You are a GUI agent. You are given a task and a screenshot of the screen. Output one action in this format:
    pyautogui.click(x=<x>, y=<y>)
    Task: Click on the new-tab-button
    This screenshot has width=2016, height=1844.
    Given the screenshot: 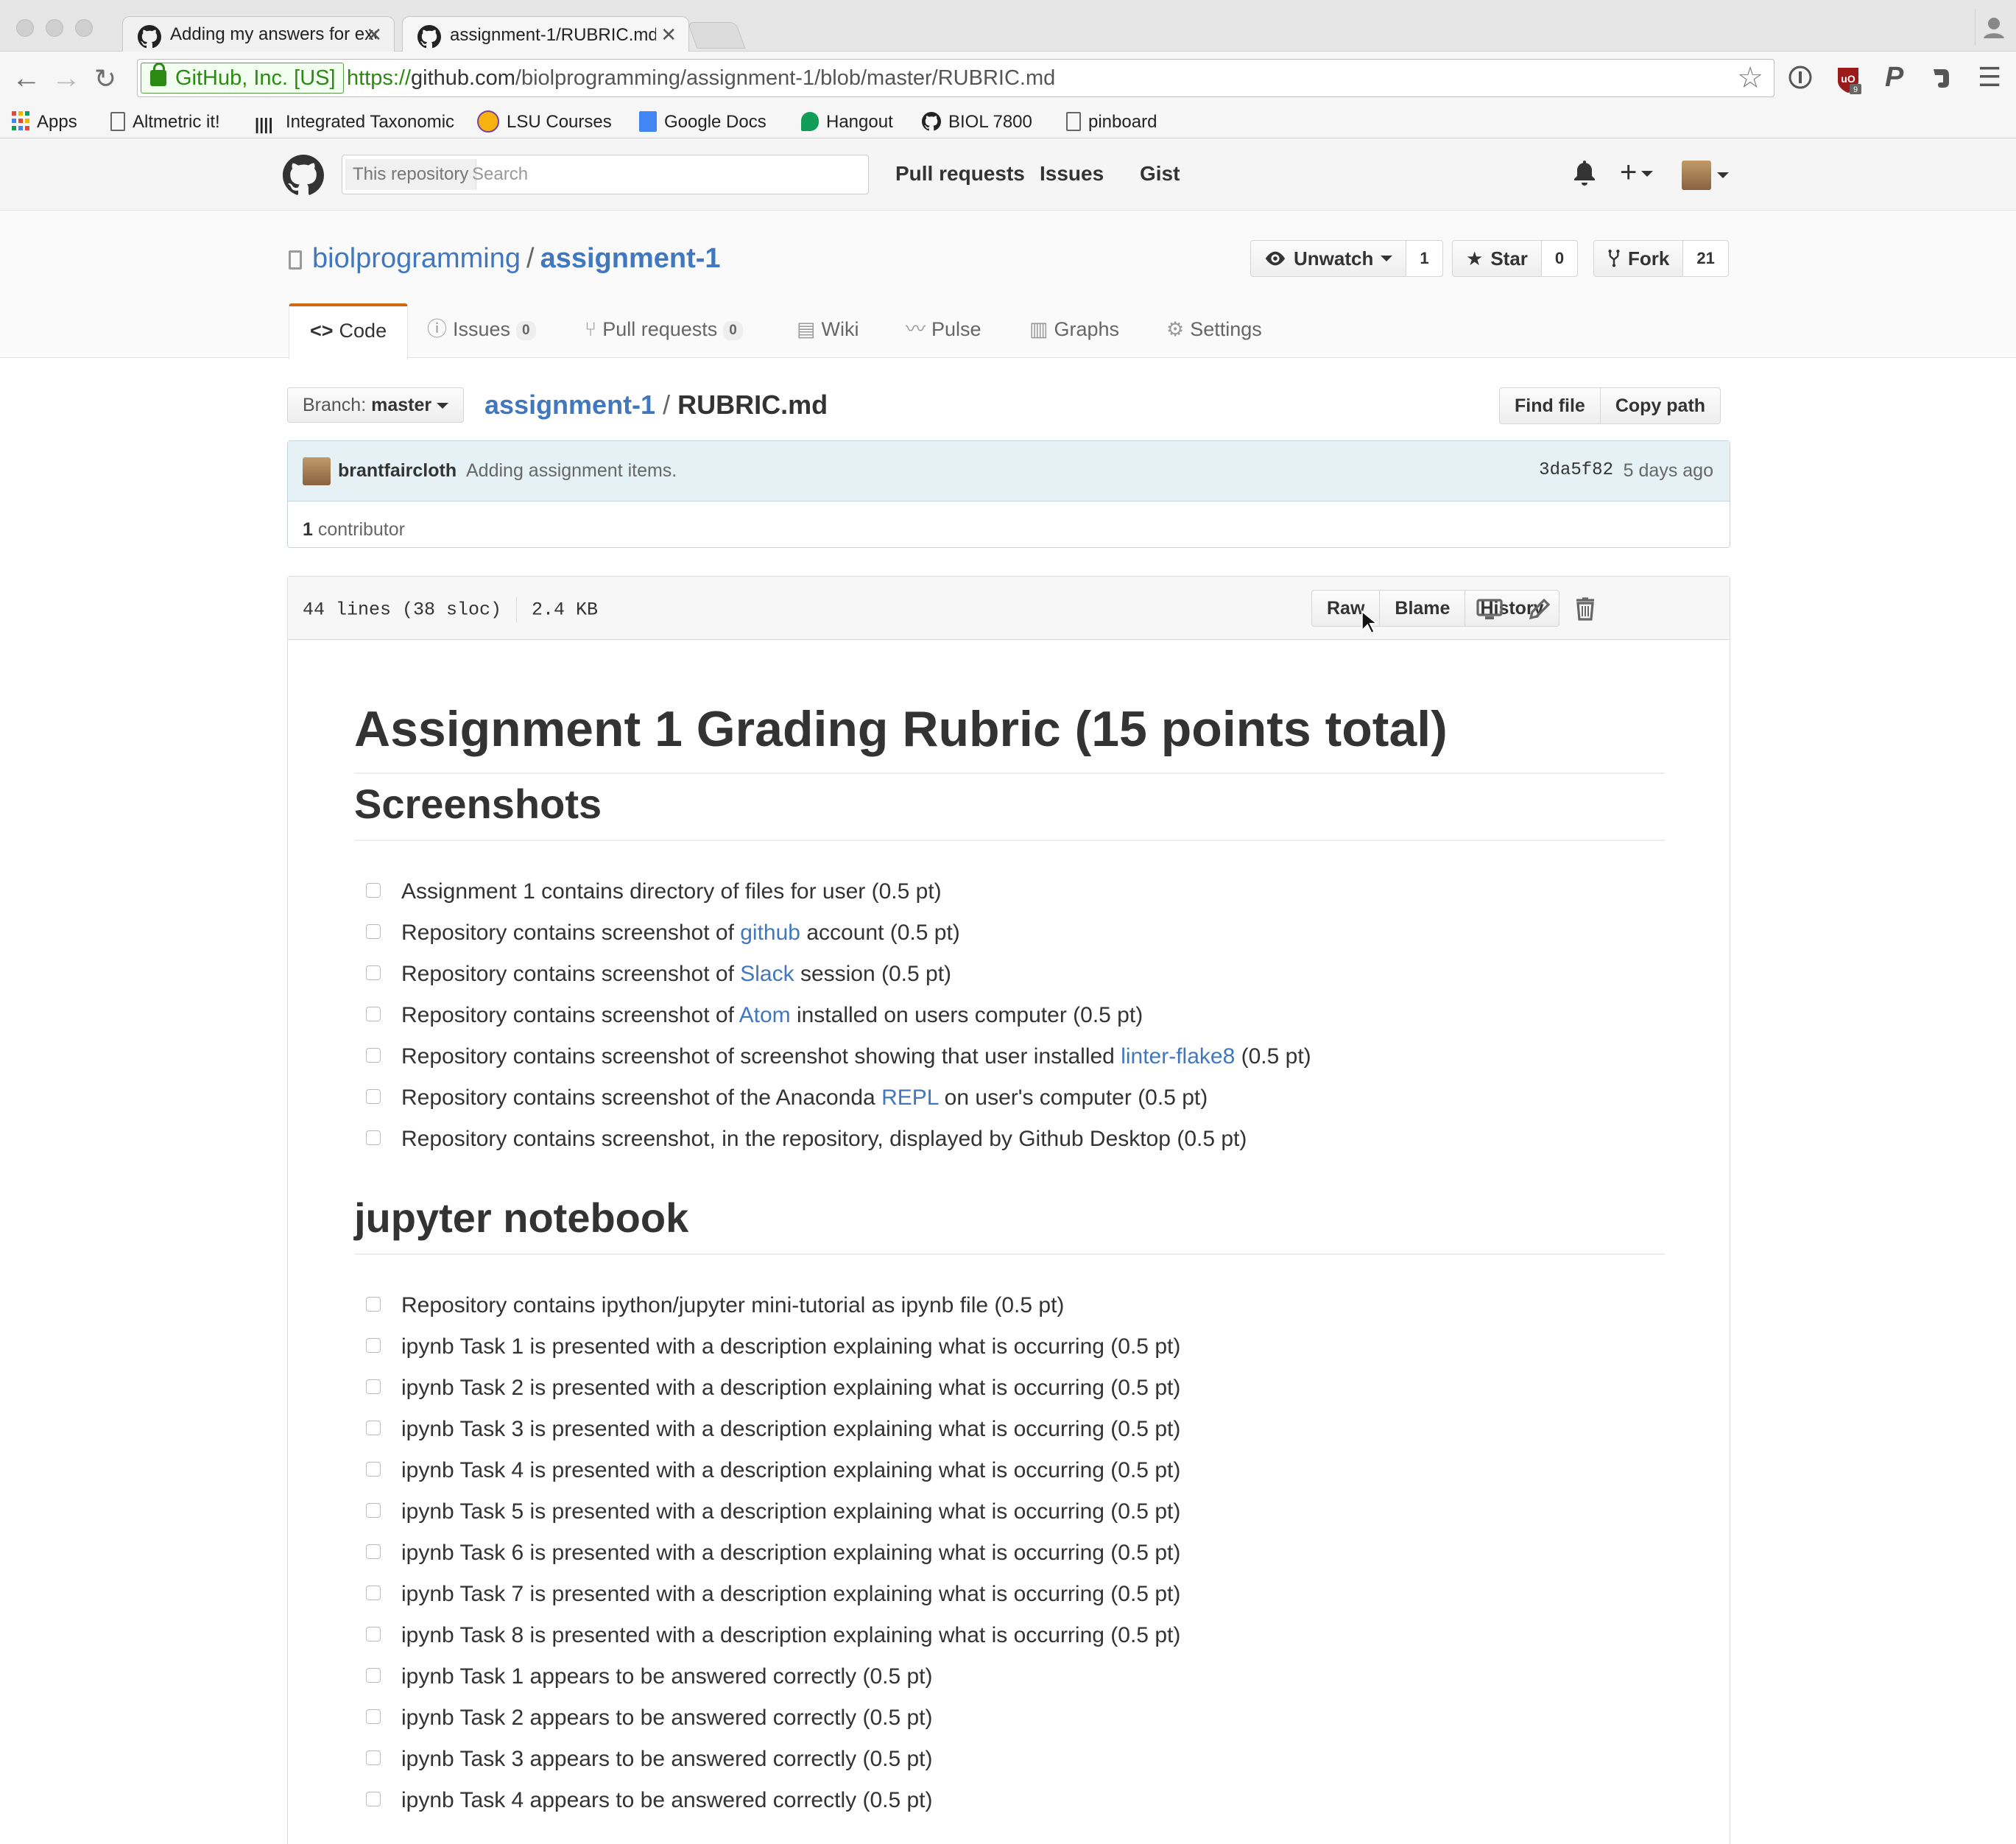 What is the action you would take?
    pyautogui.click(x=716, y=35)
    